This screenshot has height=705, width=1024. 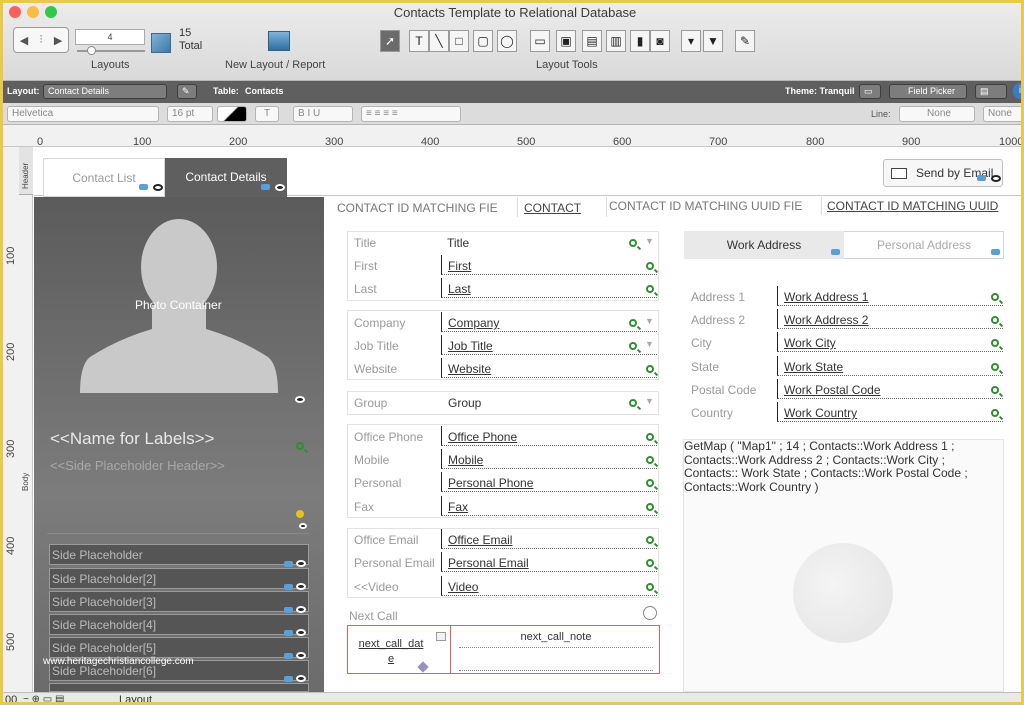 I want to click on new-layout-icon, so click(x=279, y=41).